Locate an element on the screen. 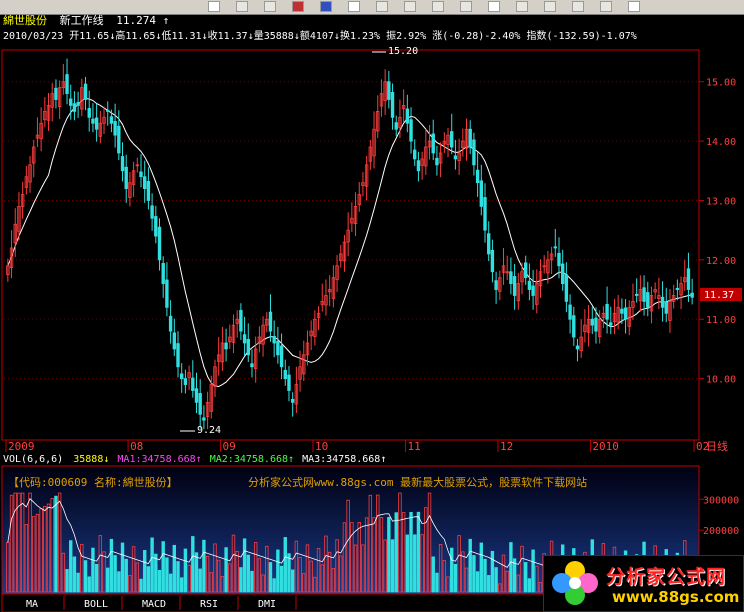  date-tick-label: 11 is located at coordinates (413, 446).